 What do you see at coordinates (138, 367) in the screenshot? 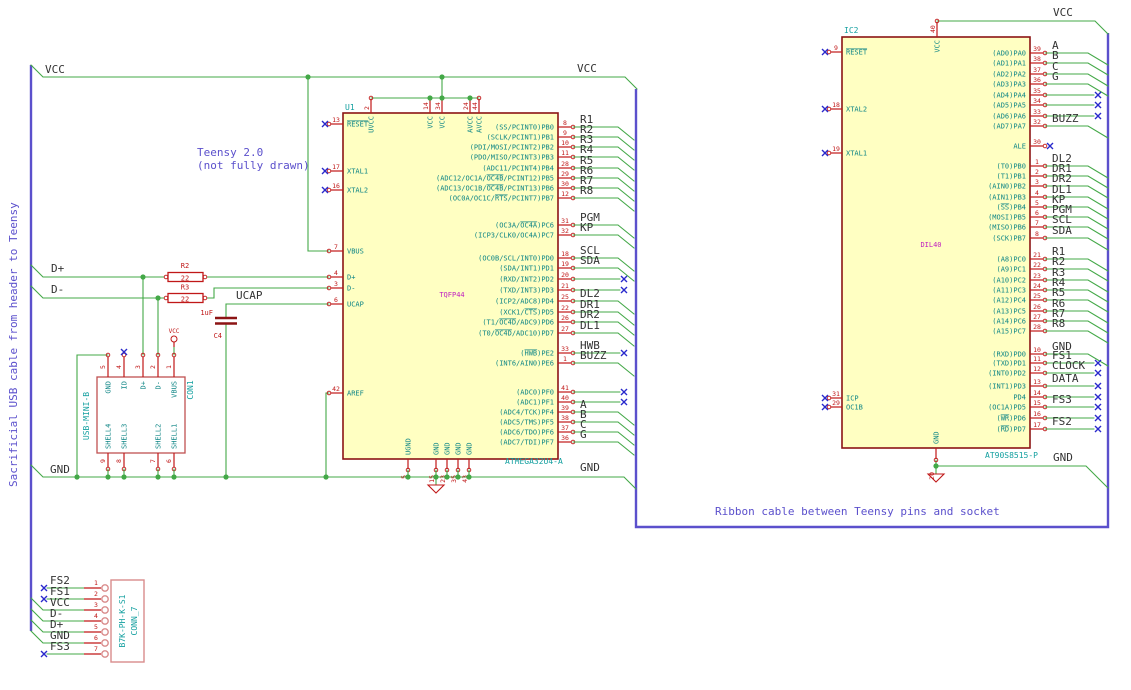
I see `pin-number: 3` at bounding box center [138, 367].